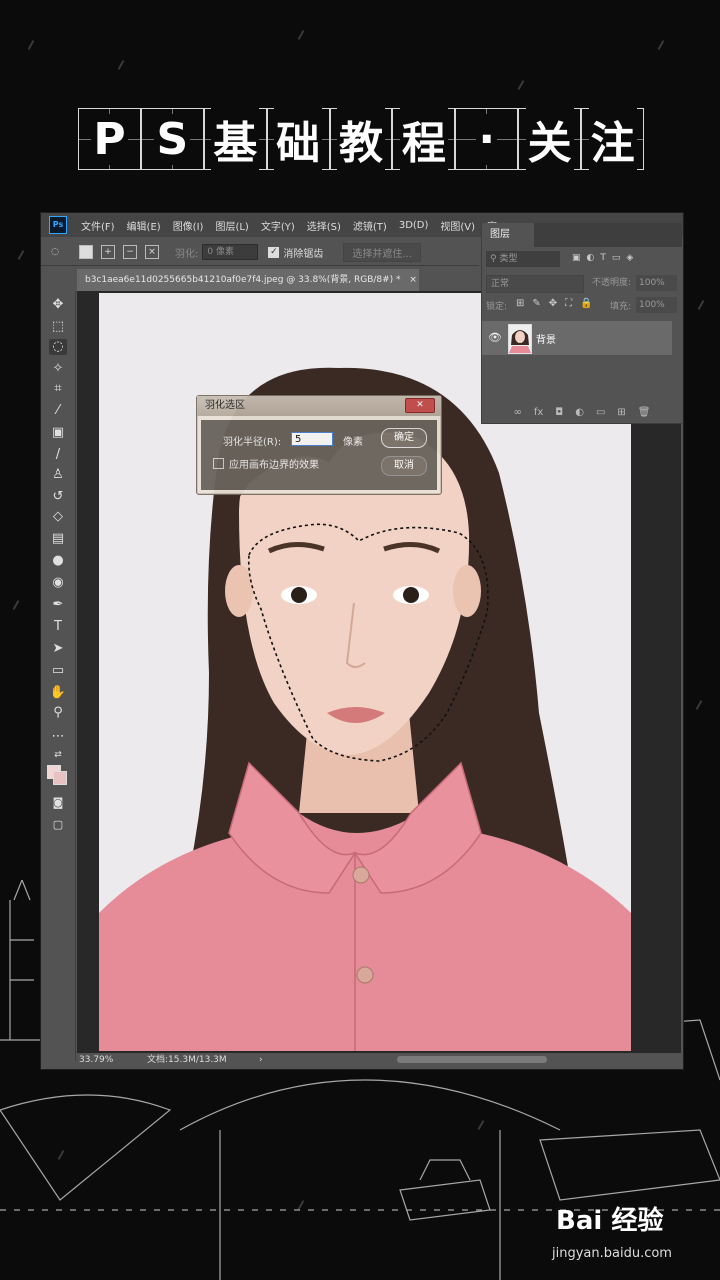 The width and height of the screenshot is (720, 1280). Describe the element at coordinates (144, 225) in the screenshot. I see `menu-edit: 编辑(E)` at that location.